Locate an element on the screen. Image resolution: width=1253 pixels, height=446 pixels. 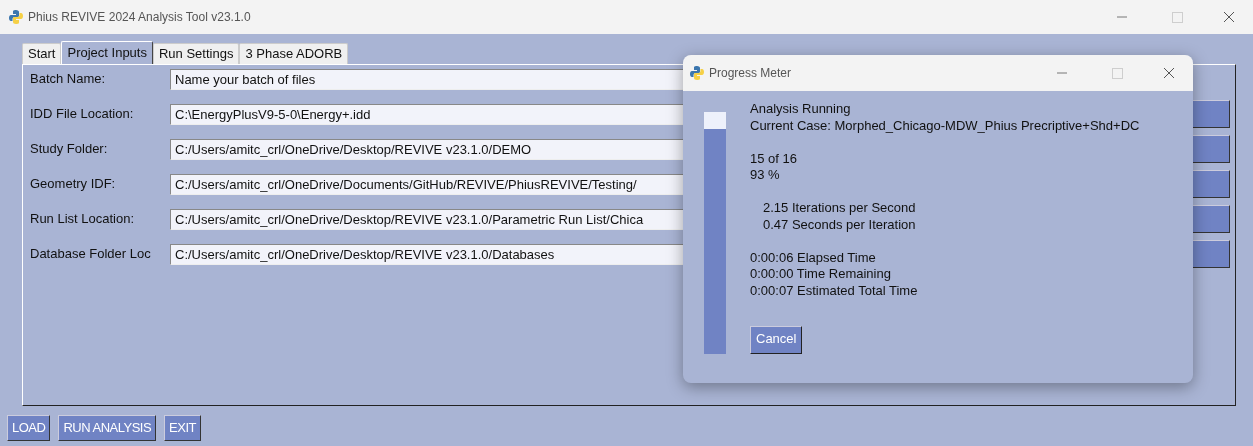
tab: Project Inputs is located at coordinates (107, 52).